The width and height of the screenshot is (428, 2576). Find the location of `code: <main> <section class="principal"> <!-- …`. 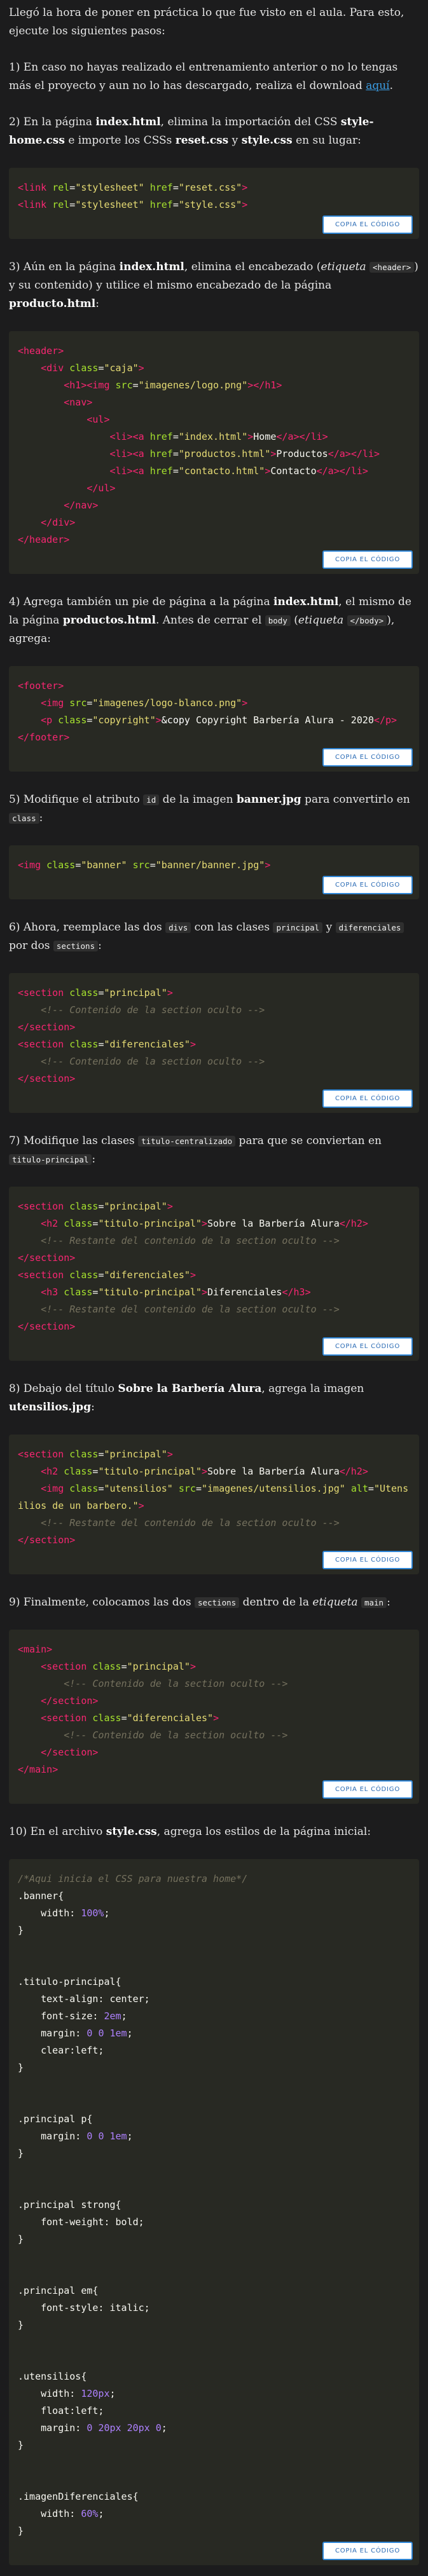

code: <main> <section class="principal"> <!-- … is located at coordinates (153, 1709).